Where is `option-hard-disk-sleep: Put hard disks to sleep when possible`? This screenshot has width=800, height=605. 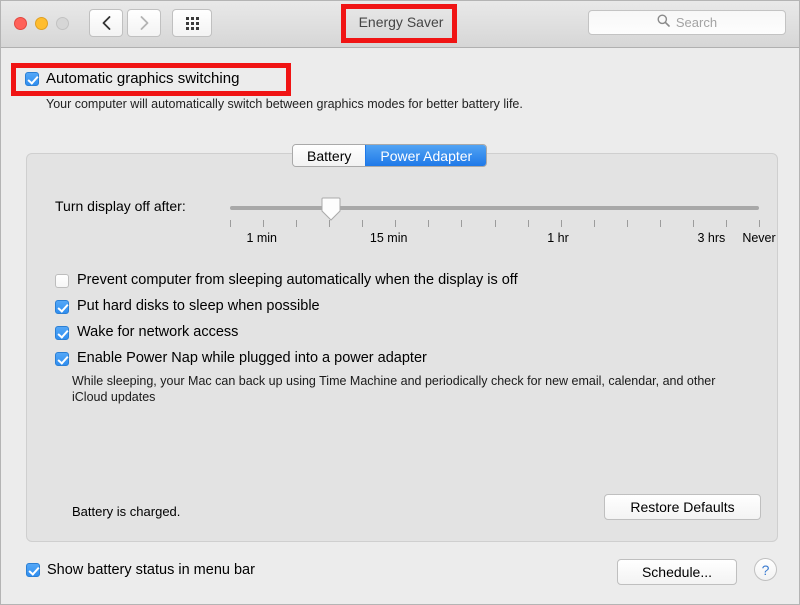 option-hard-disk-sleep: Put hard disks to sleep when possible is located at coordinates (405, 306).